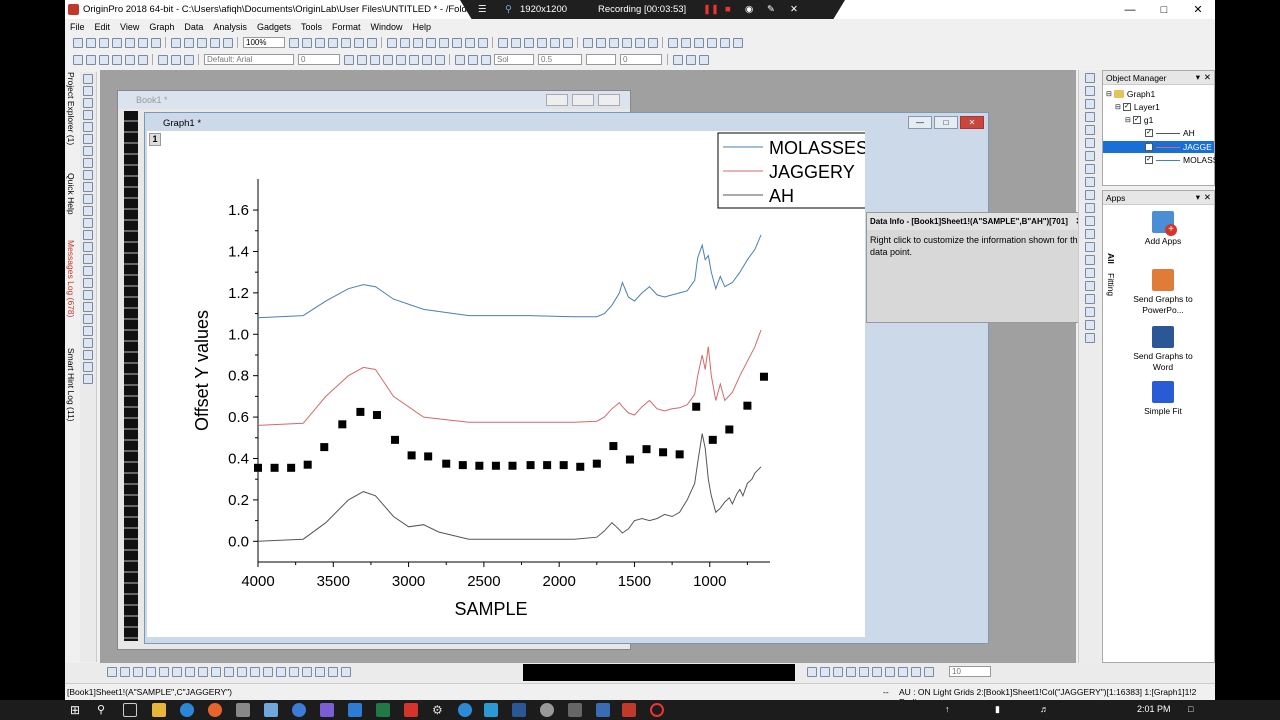  I want to click on new-function-icon, so click(129, 42).